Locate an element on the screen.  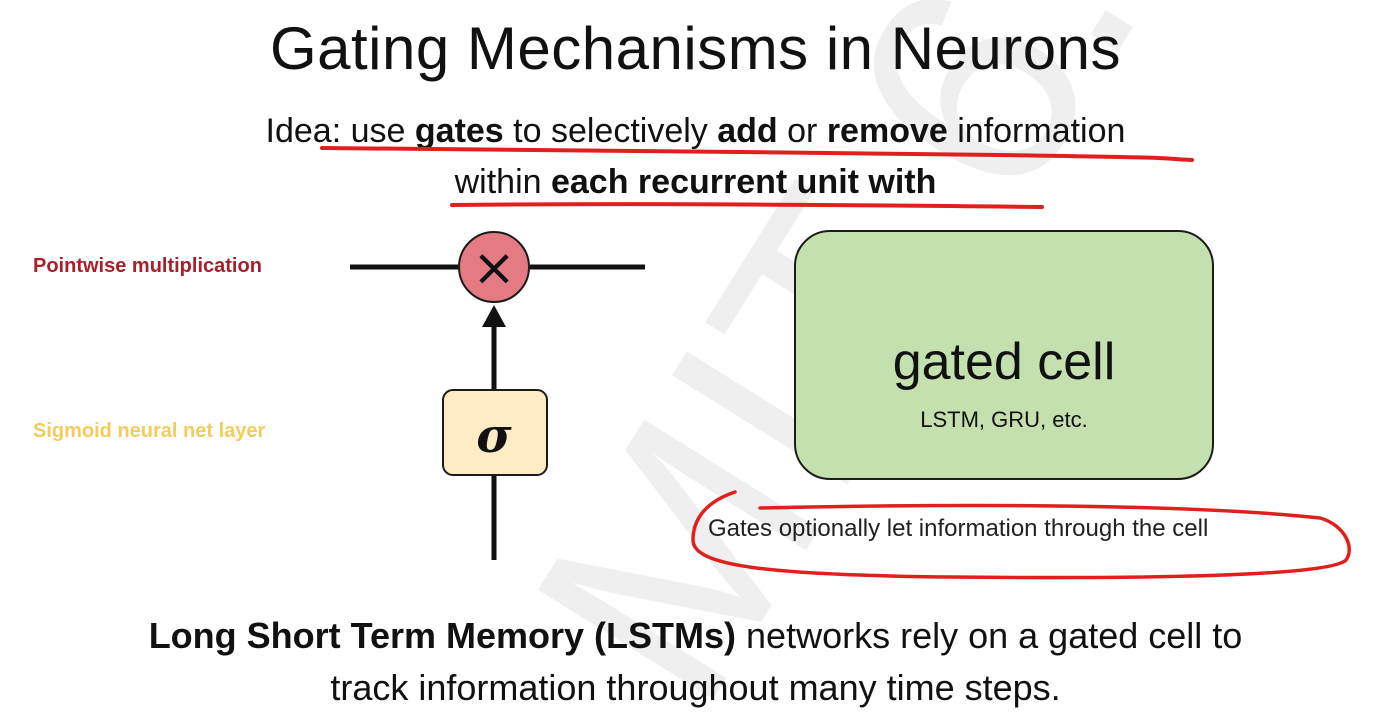
idea-each-recurrent-unit: each recurrent unit with is located at coordinates (743, 182).